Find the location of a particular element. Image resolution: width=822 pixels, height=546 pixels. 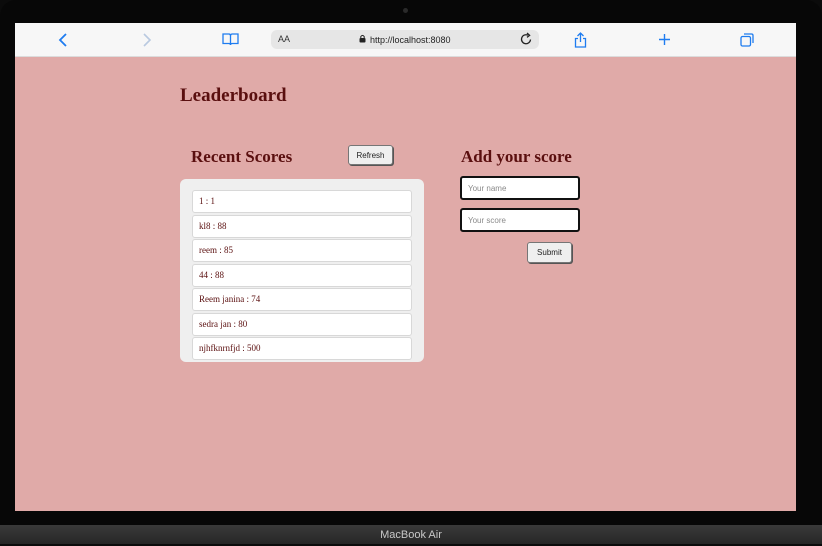

new-tab-icon is located at coordinates (664, 39).